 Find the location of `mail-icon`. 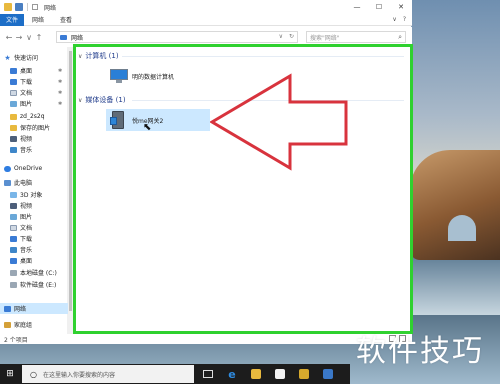

mail-icon is located at coordinates (304, 374).